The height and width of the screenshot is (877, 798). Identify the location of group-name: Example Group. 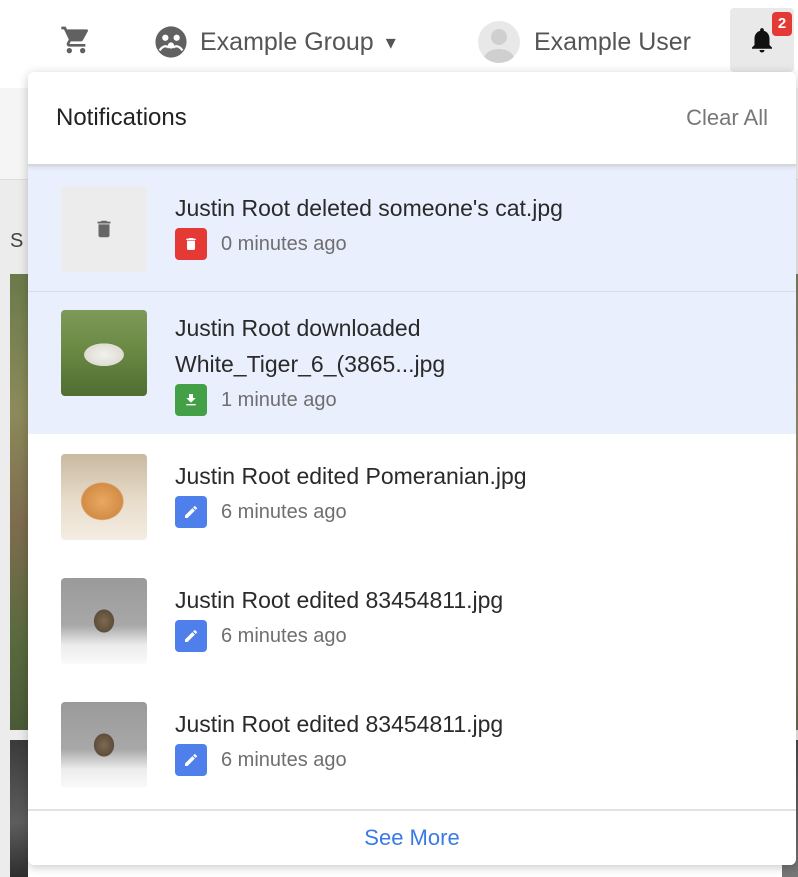
(287, 41).